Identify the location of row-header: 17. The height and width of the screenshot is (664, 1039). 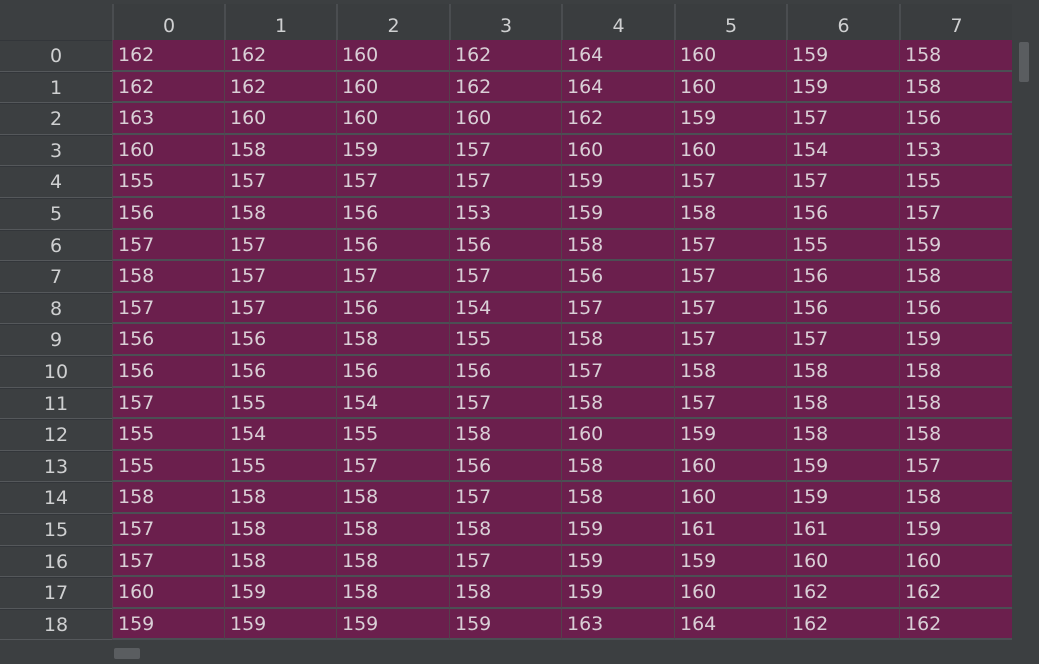
(56, 593).